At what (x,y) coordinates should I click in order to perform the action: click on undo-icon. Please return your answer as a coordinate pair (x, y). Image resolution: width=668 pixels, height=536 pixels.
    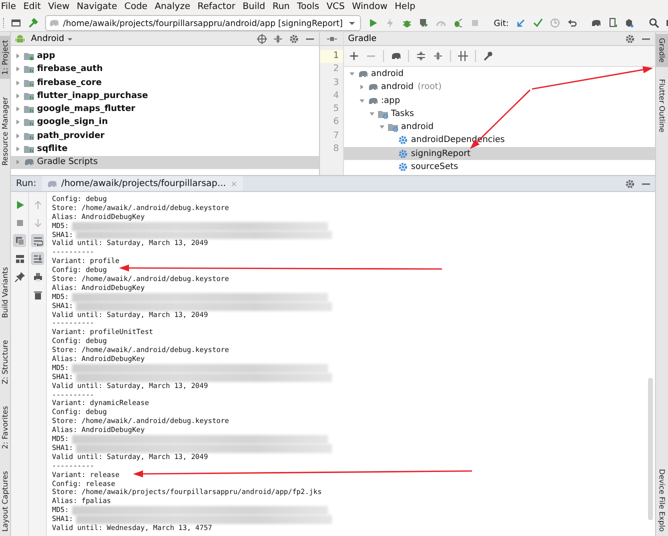
    Looking at the image, I should click on (571, 23).